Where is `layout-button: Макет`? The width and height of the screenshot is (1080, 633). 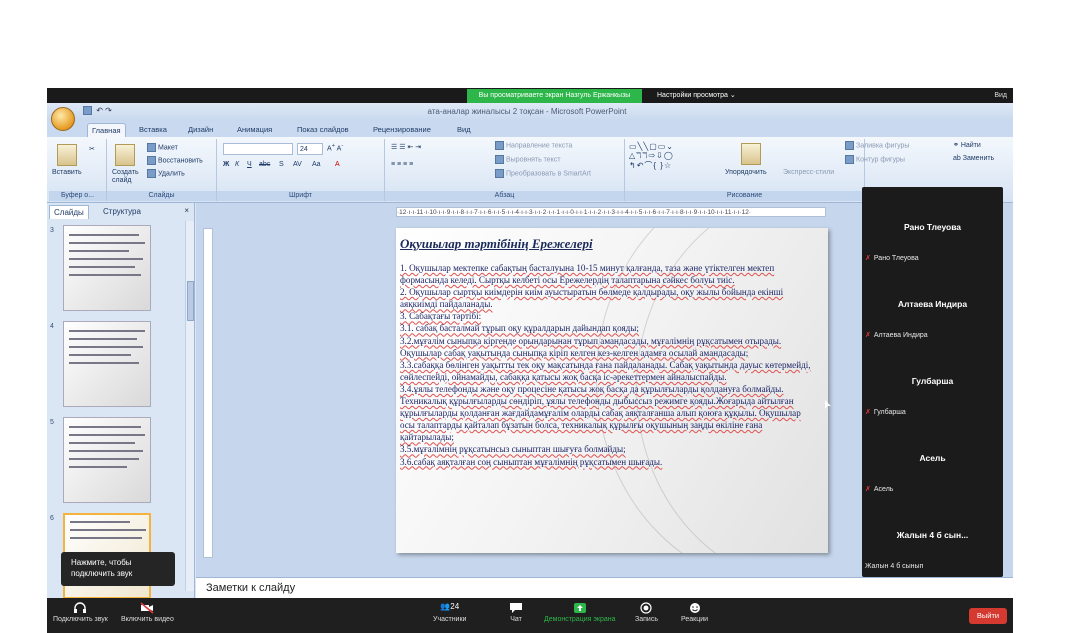 layout-button: Макет is located at coordinates (162, 147).